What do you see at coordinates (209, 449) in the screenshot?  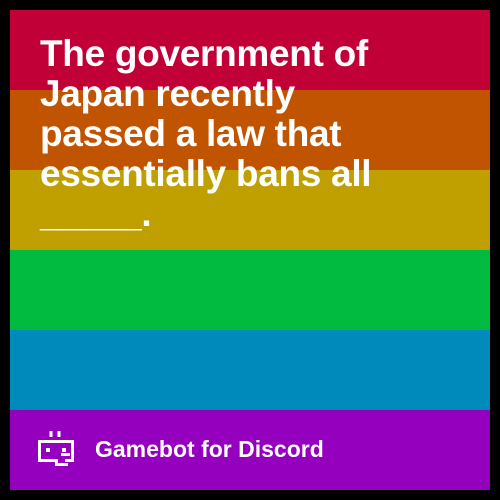 I see `brand-name: Gamebot for Discord` at bounding box center [209, 449].